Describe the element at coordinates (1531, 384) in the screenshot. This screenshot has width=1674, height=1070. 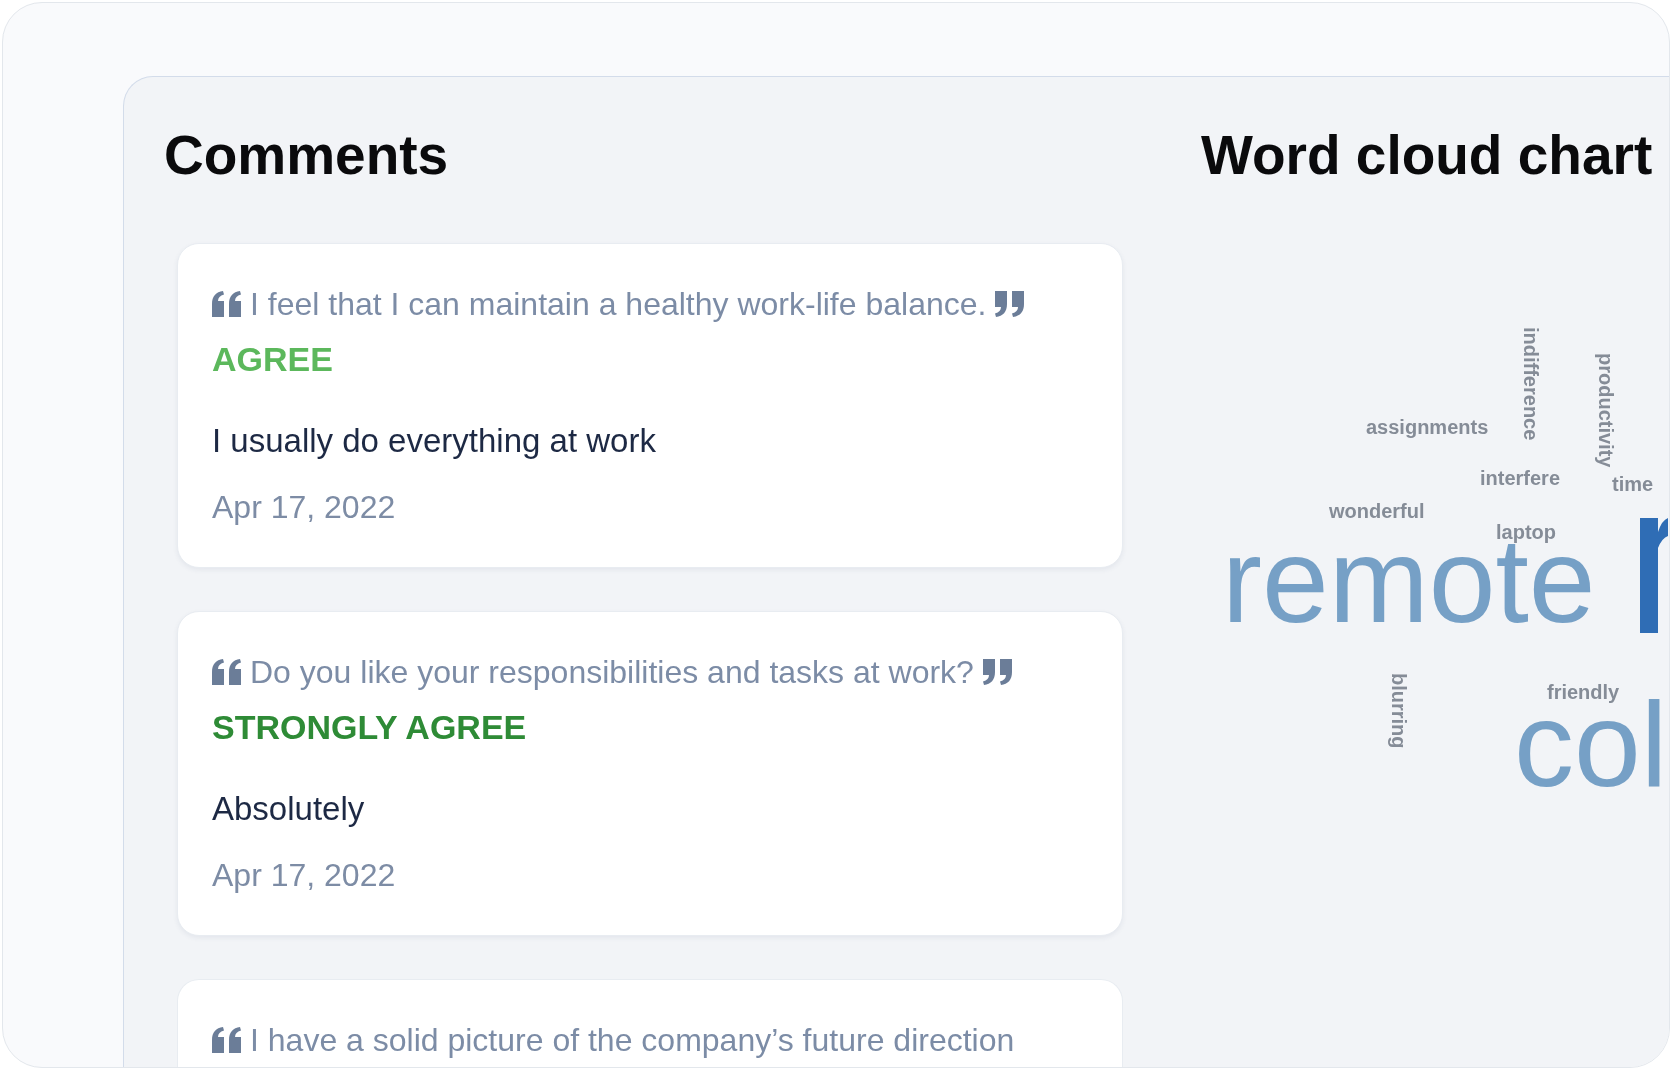
I see `cloud-word: indifference` at that location.